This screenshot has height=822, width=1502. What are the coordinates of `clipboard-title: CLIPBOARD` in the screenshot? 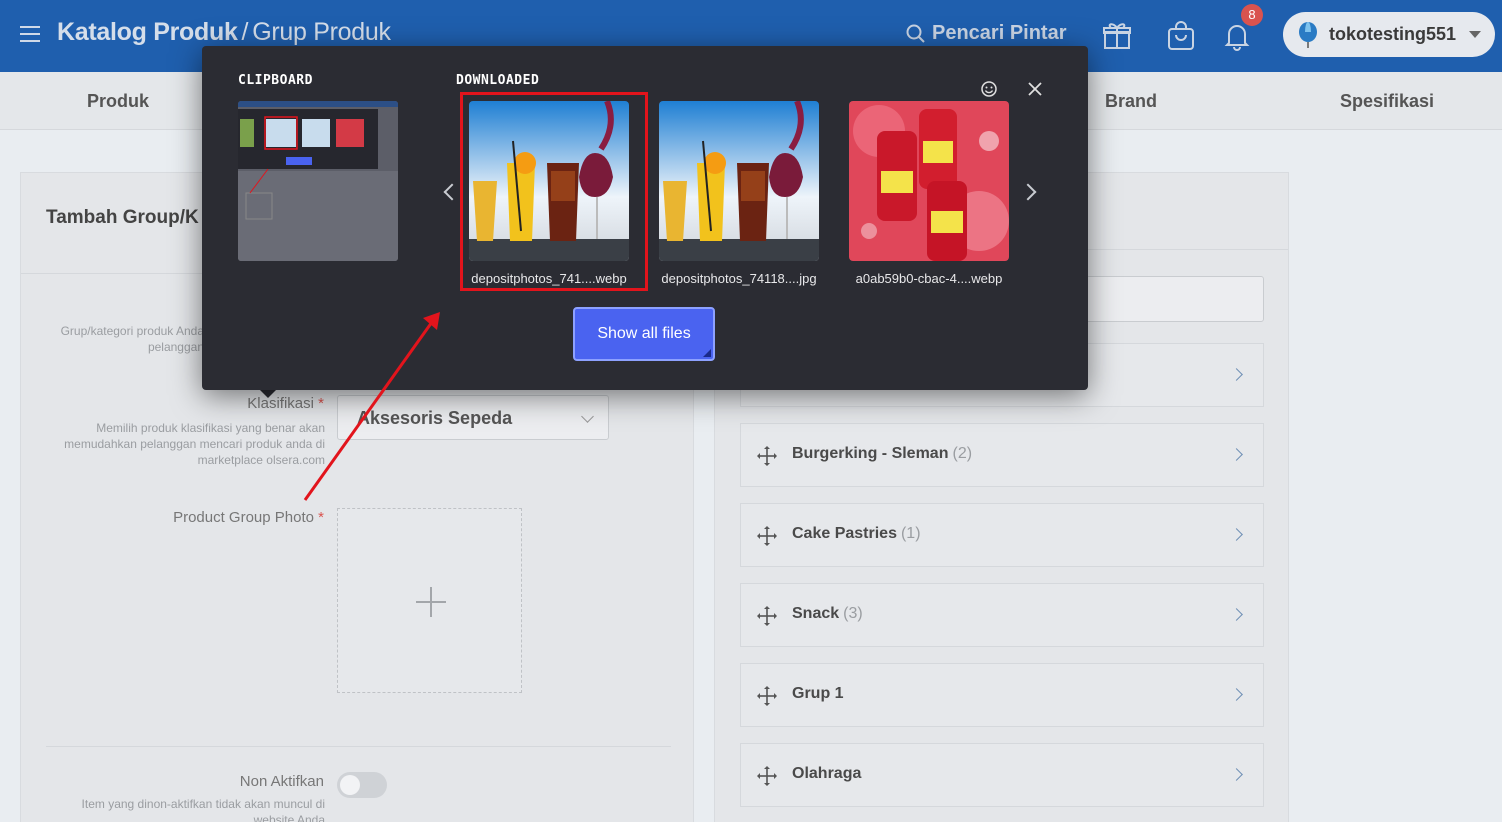 It's located at (275, 80).